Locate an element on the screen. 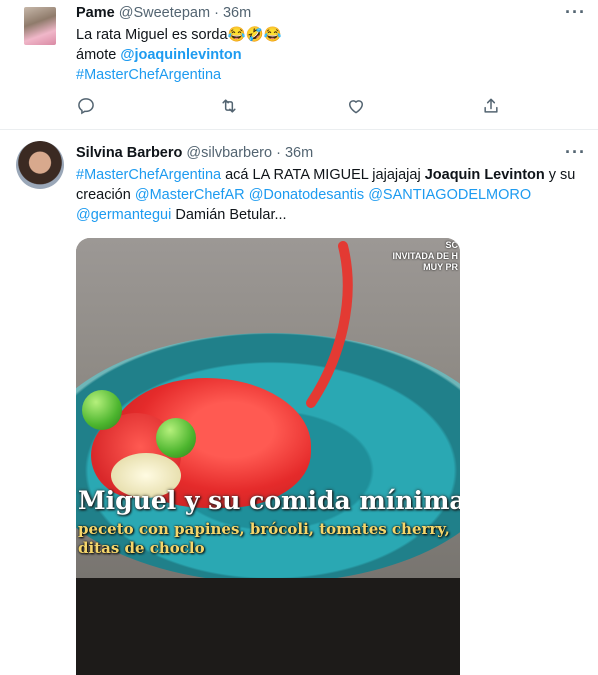  caption-line: ditas de choclo is located at coordinates (141, 548).